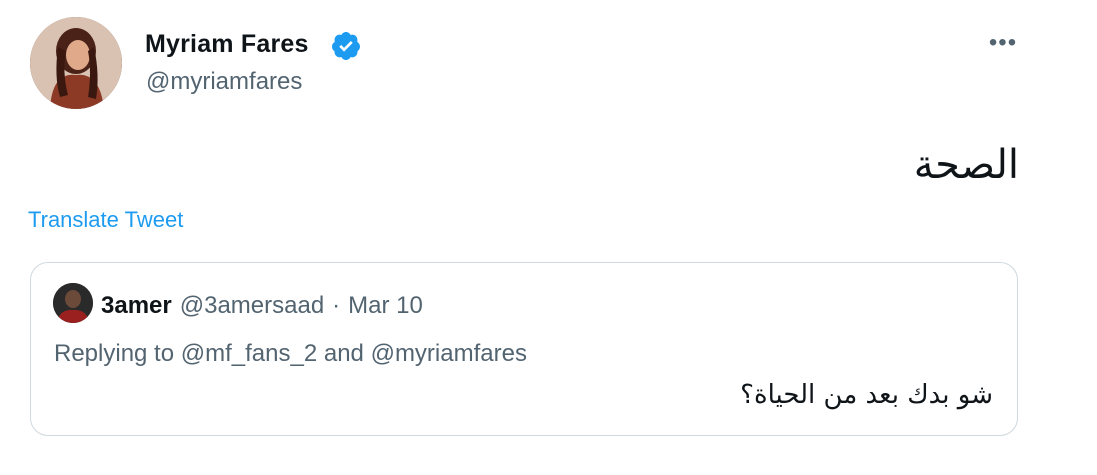 This screenshot has width=1097, height=475. Describe the element at coordinates (227, 44) in the screenshot. I see `author-display-name: Myriam Fares` at that location.